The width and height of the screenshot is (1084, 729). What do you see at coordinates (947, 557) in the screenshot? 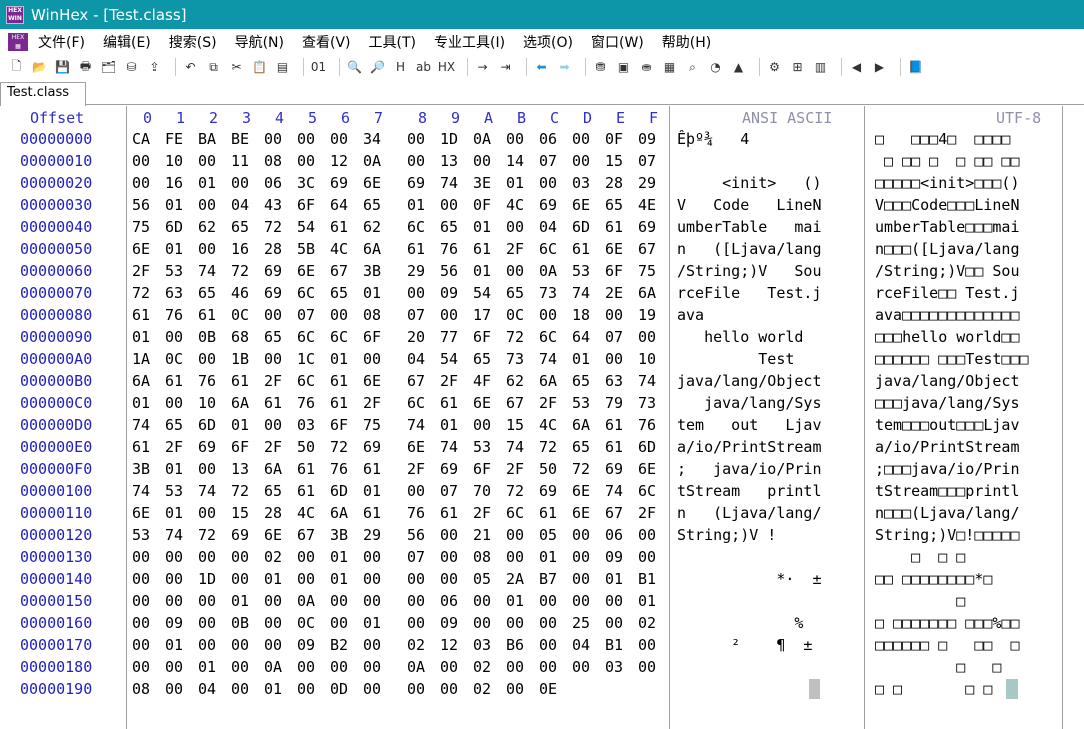
I see `utf8-text-row: □ □ □` at bounding box center [947, 557].